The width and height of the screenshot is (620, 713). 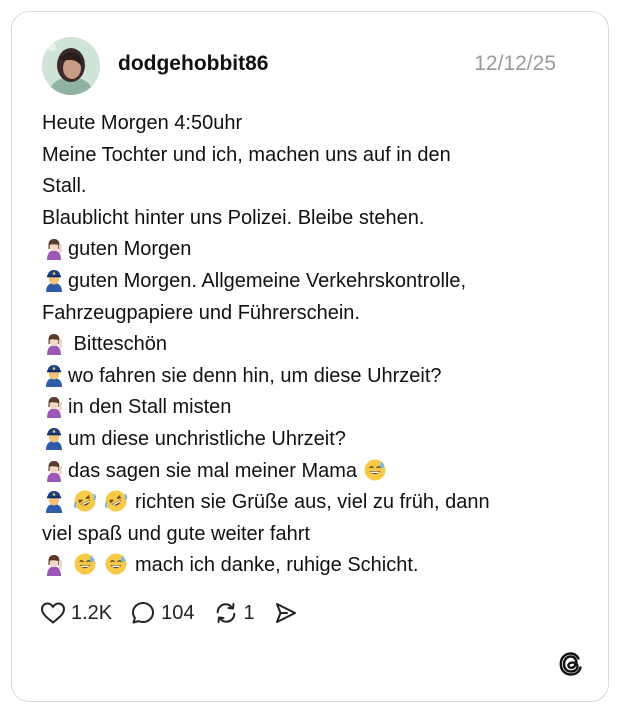 I want to click on speech-bubble-icon, so click(x=143, y=613).